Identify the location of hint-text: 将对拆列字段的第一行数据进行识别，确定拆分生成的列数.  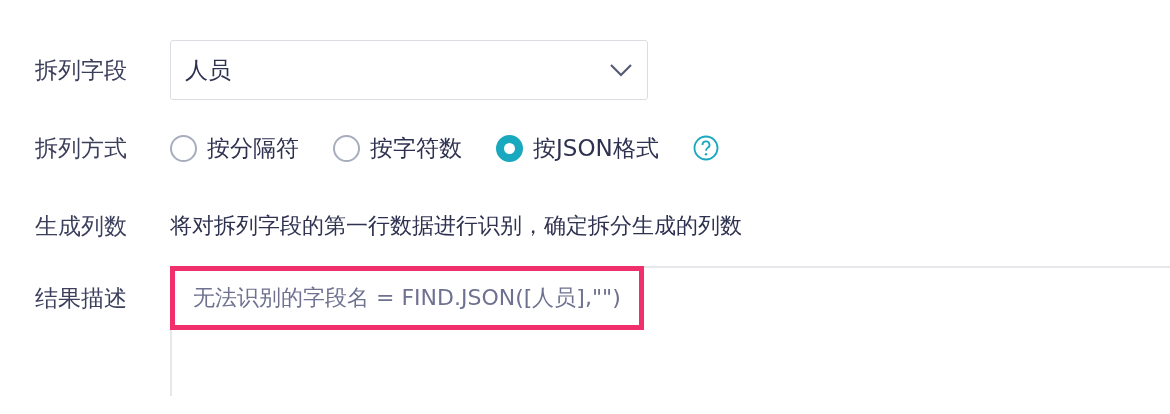
(456, 226).